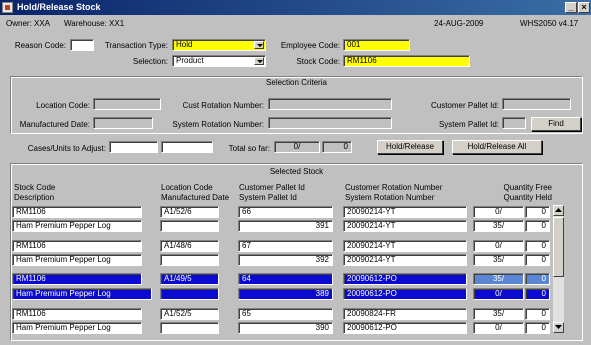  Describe the element at coordinates (223, 105) in the screenshot. I see `cust-rotation-label: Cust Rotation Number:` at that location.